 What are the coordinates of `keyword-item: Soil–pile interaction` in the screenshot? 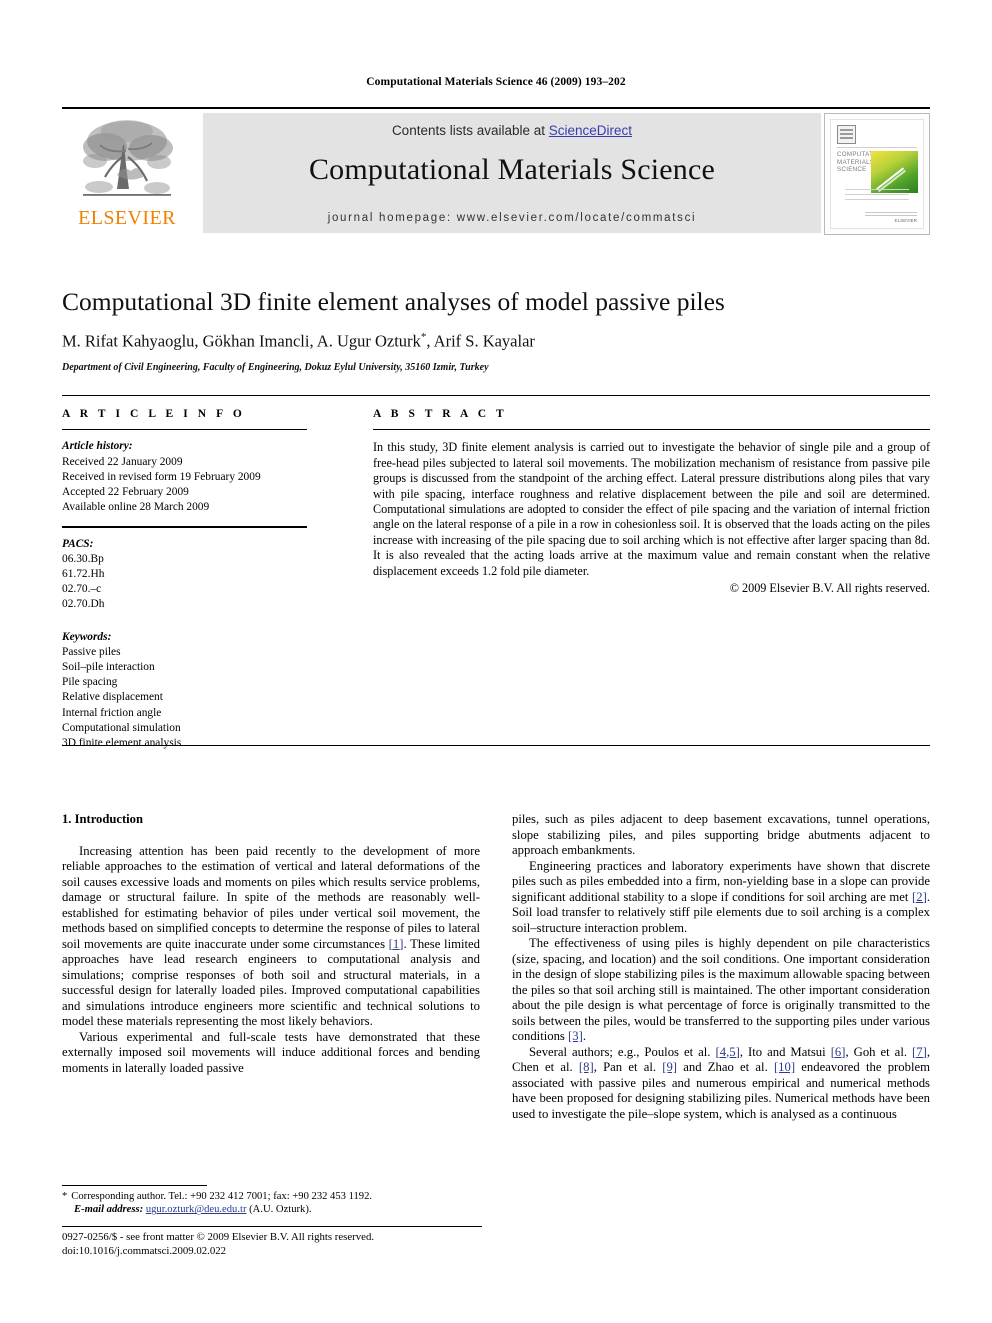 It's located at (108, 667).